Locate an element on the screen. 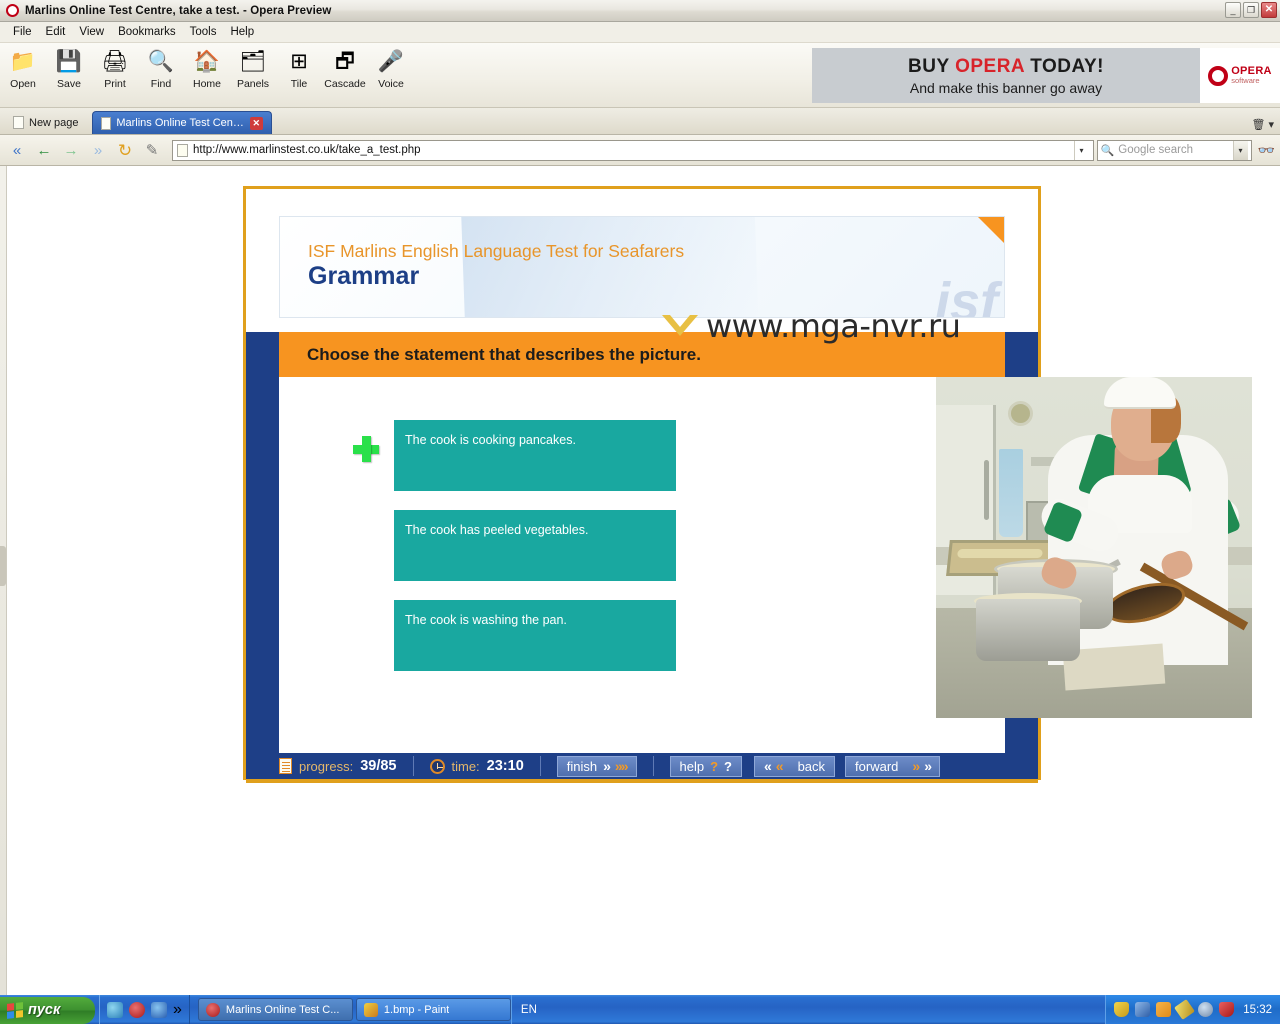 The image size is (1280, 1024). minimize-button: _ is located at coordinates (1233, 10).